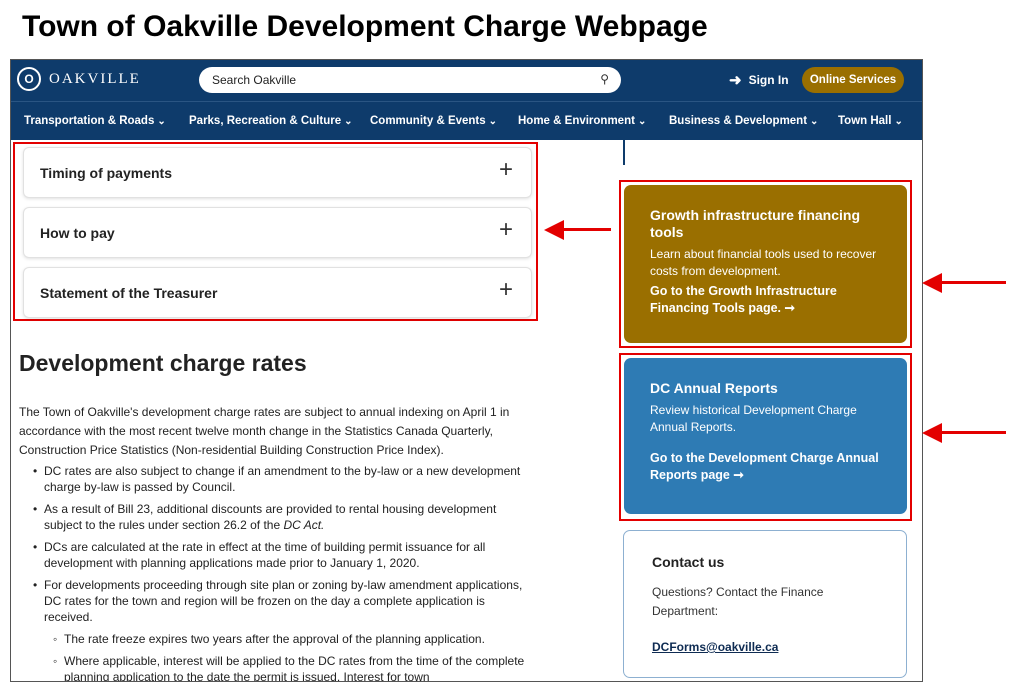 This screenshot has height=682, width=1010. I want to click on online-services-button: Online Services, so click(853, 80).